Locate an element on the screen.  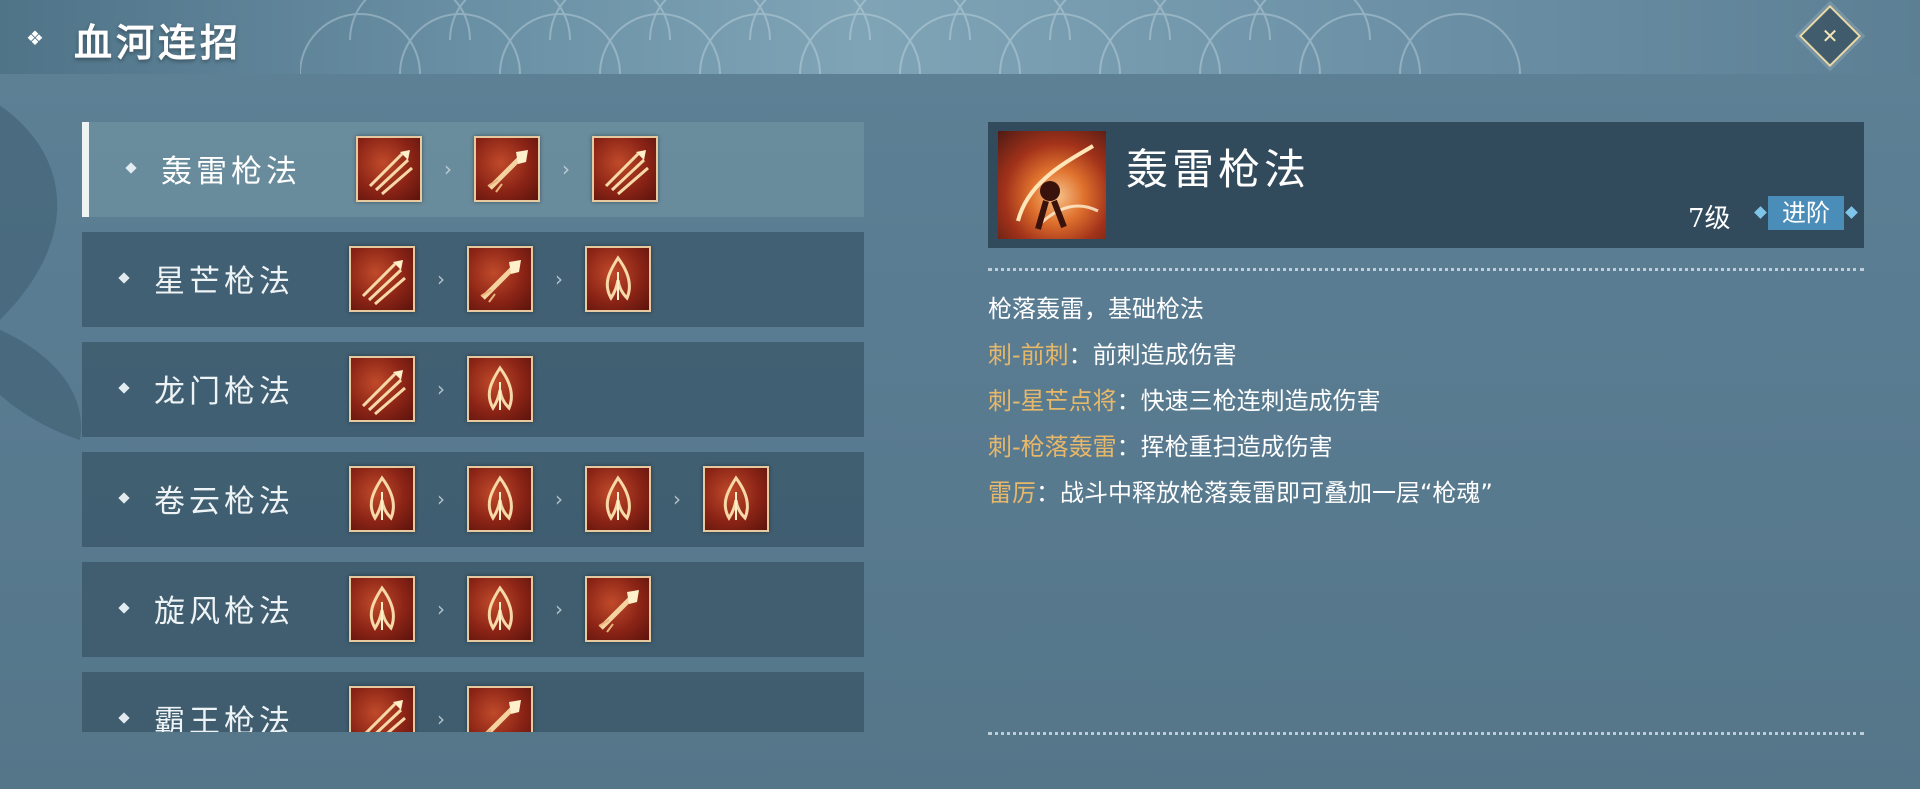
effect-text: 前刺造成伤害 is located at coordinates (1164, 355).